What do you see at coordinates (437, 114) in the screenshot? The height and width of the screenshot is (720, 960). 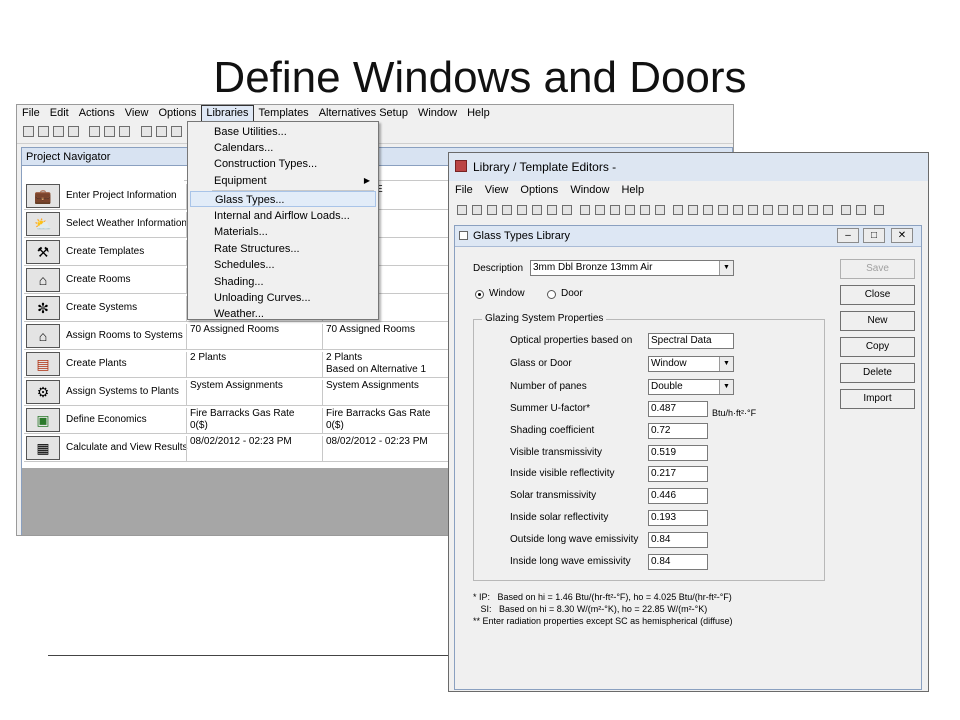 I see `menu-window: Window` at bounding box center [437, 114].